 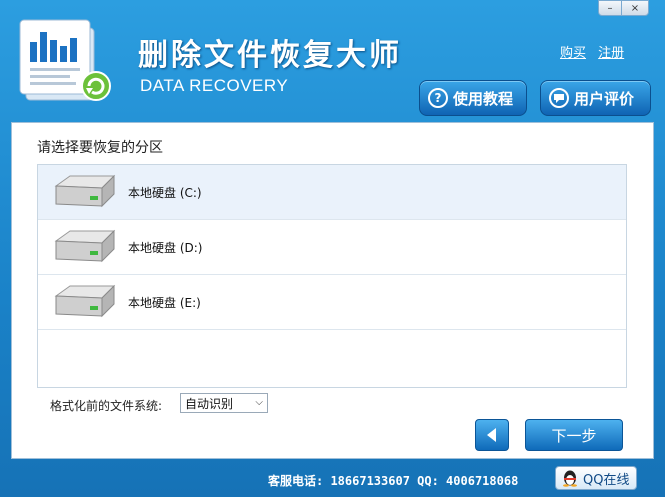 I want to click on partition-row-d: 本地硬盘 (D:), so click(x=332, y=247).